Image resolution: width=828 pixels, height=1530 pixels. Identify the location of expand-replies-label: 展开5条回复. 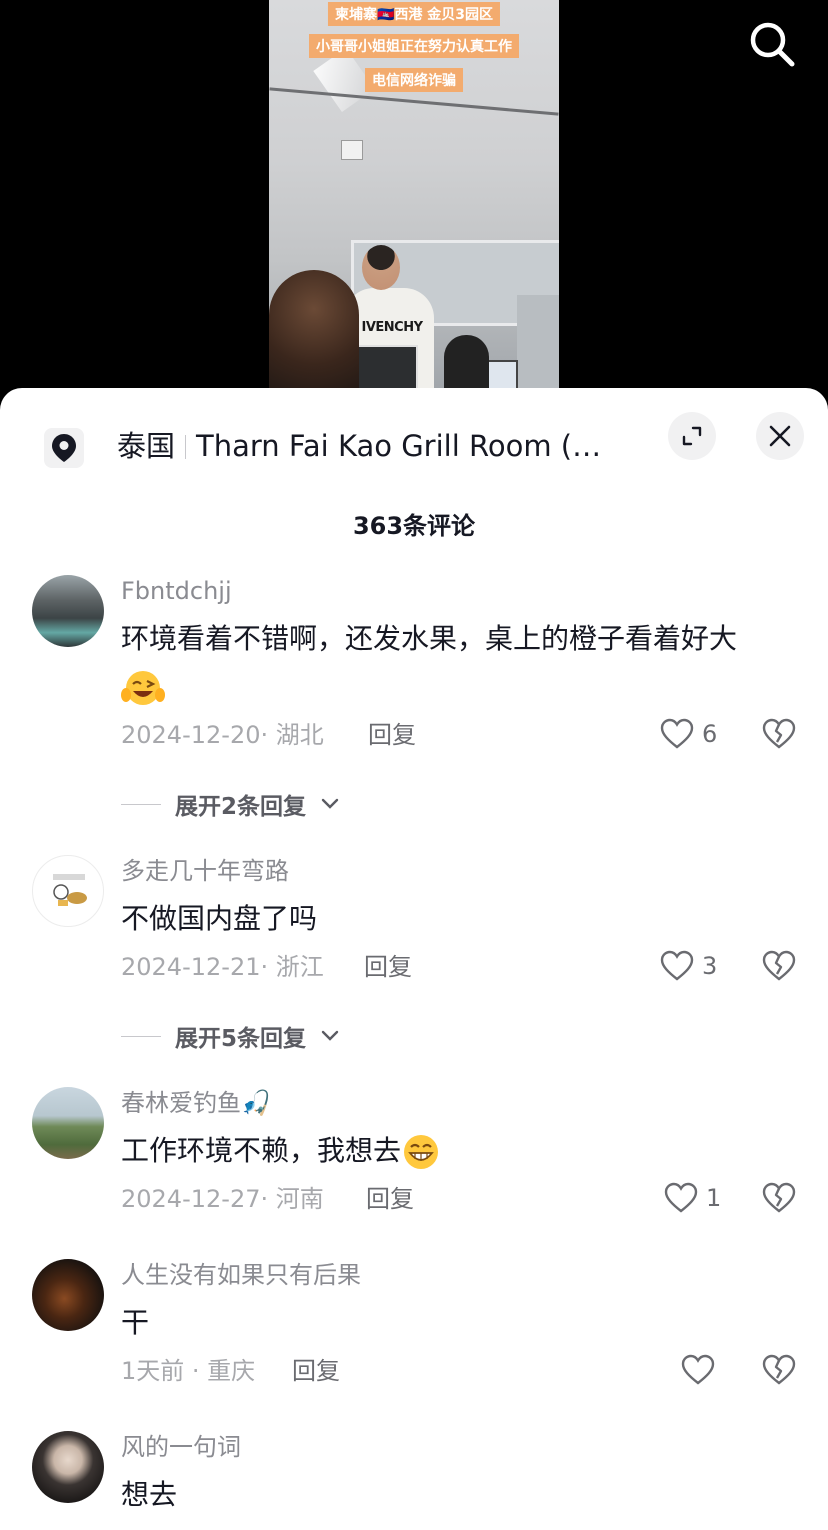
(241, 1039).